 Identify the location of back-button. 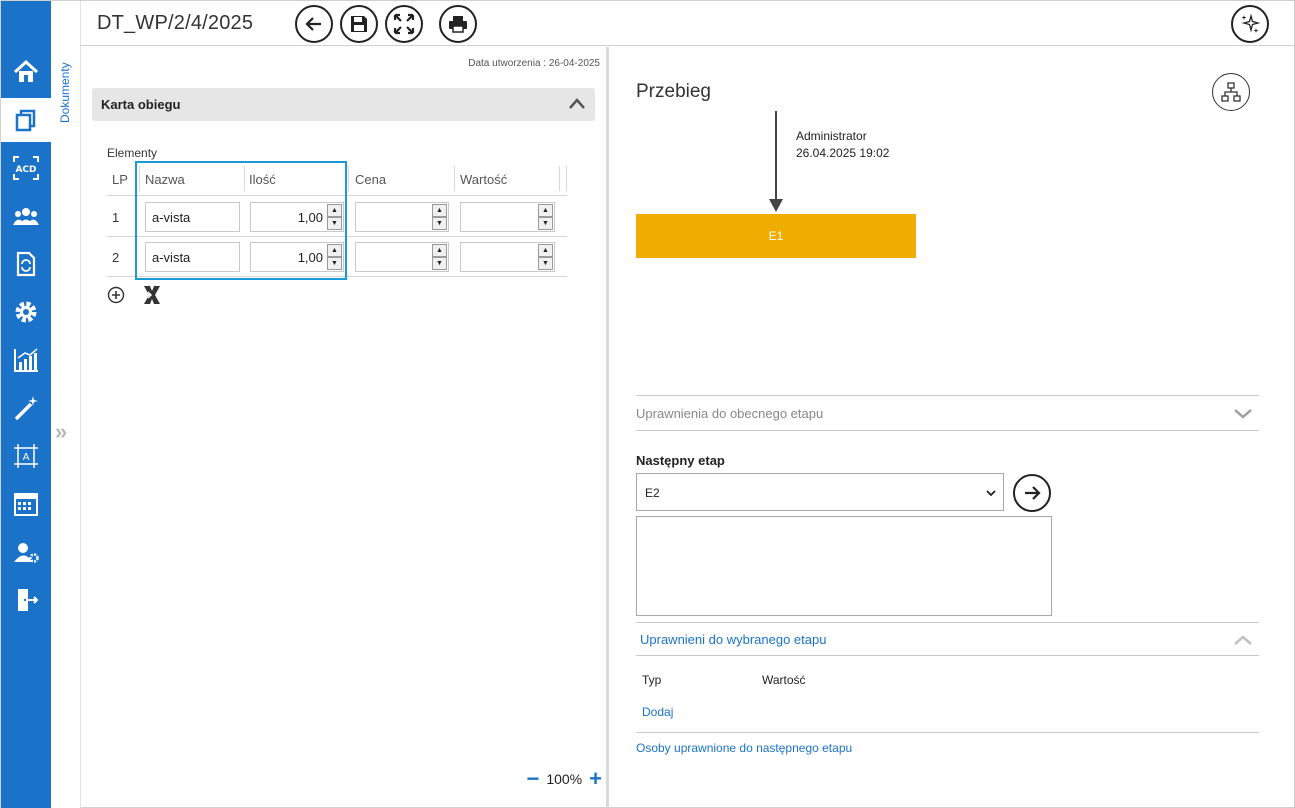
(314, 24).